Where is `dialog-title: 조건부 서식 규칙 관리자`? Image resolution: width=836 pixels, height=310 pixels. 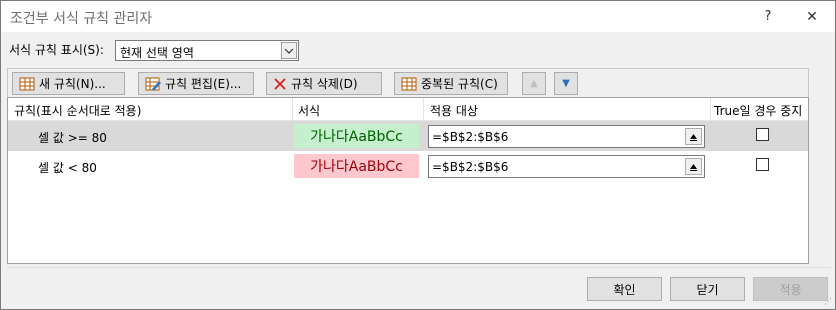 dialog-title: 조건부 서식 규칙 관리자 is located at coordinates (81, 19).